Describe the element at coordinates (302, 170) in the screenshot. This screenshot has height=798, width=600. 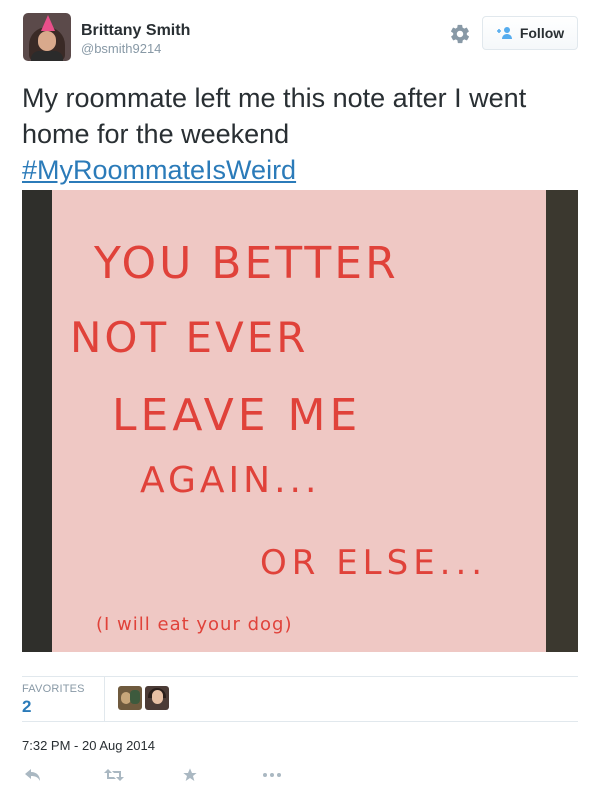
I see `hashtag-link: #MyRoommateIsWeird` at that location.